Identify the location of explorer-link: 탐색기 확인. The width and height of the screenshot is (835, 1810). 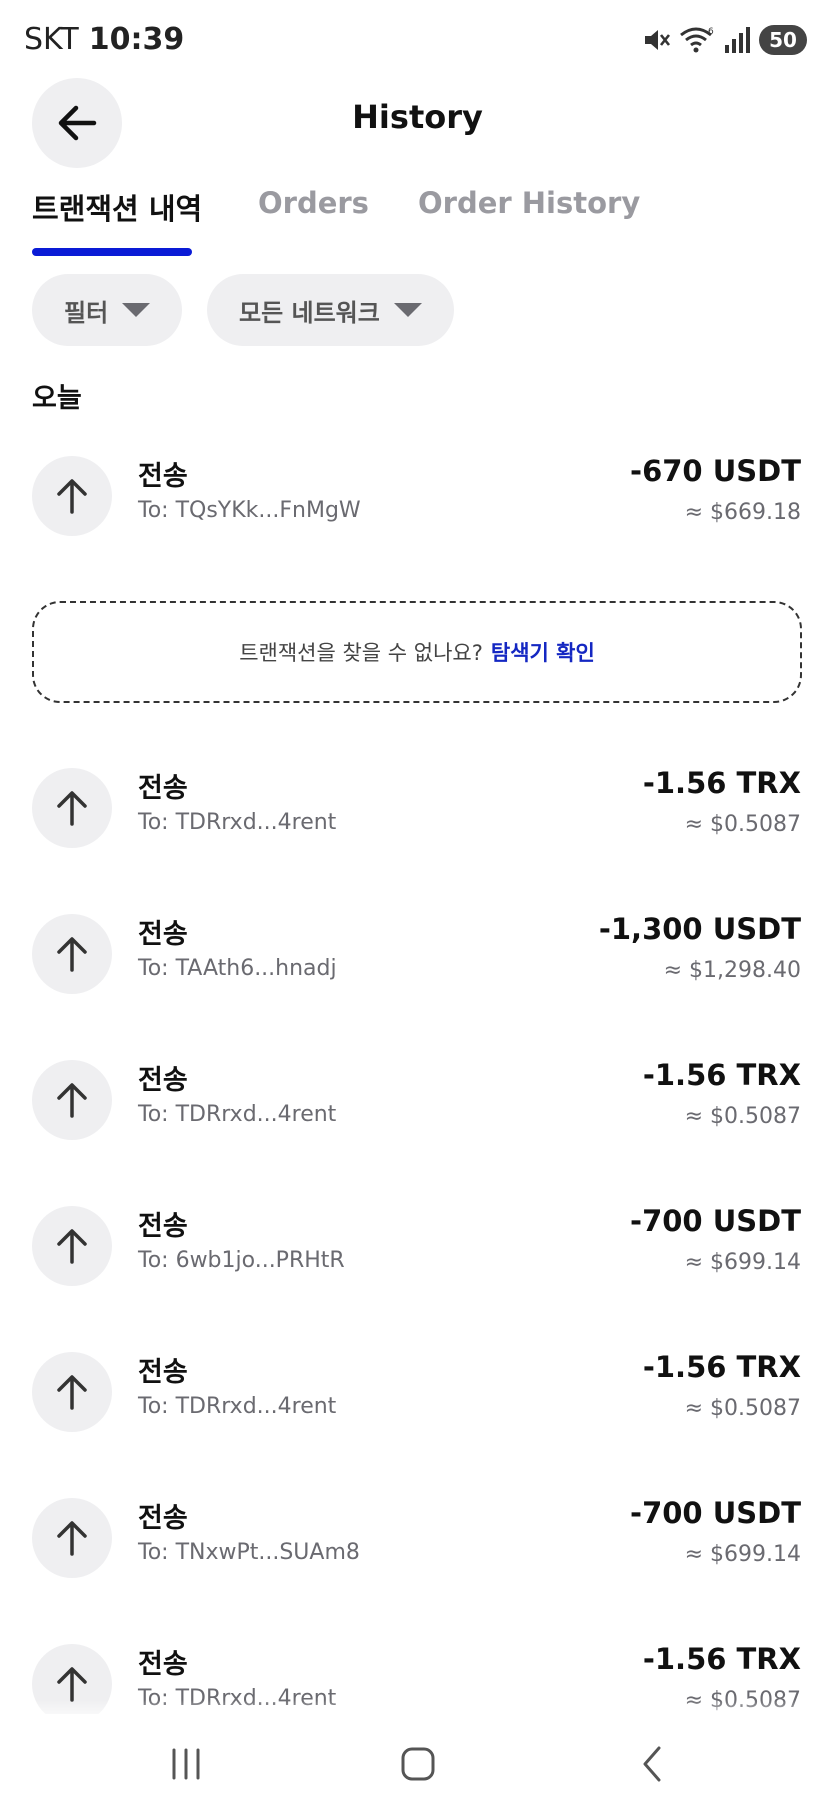
(543, 652).